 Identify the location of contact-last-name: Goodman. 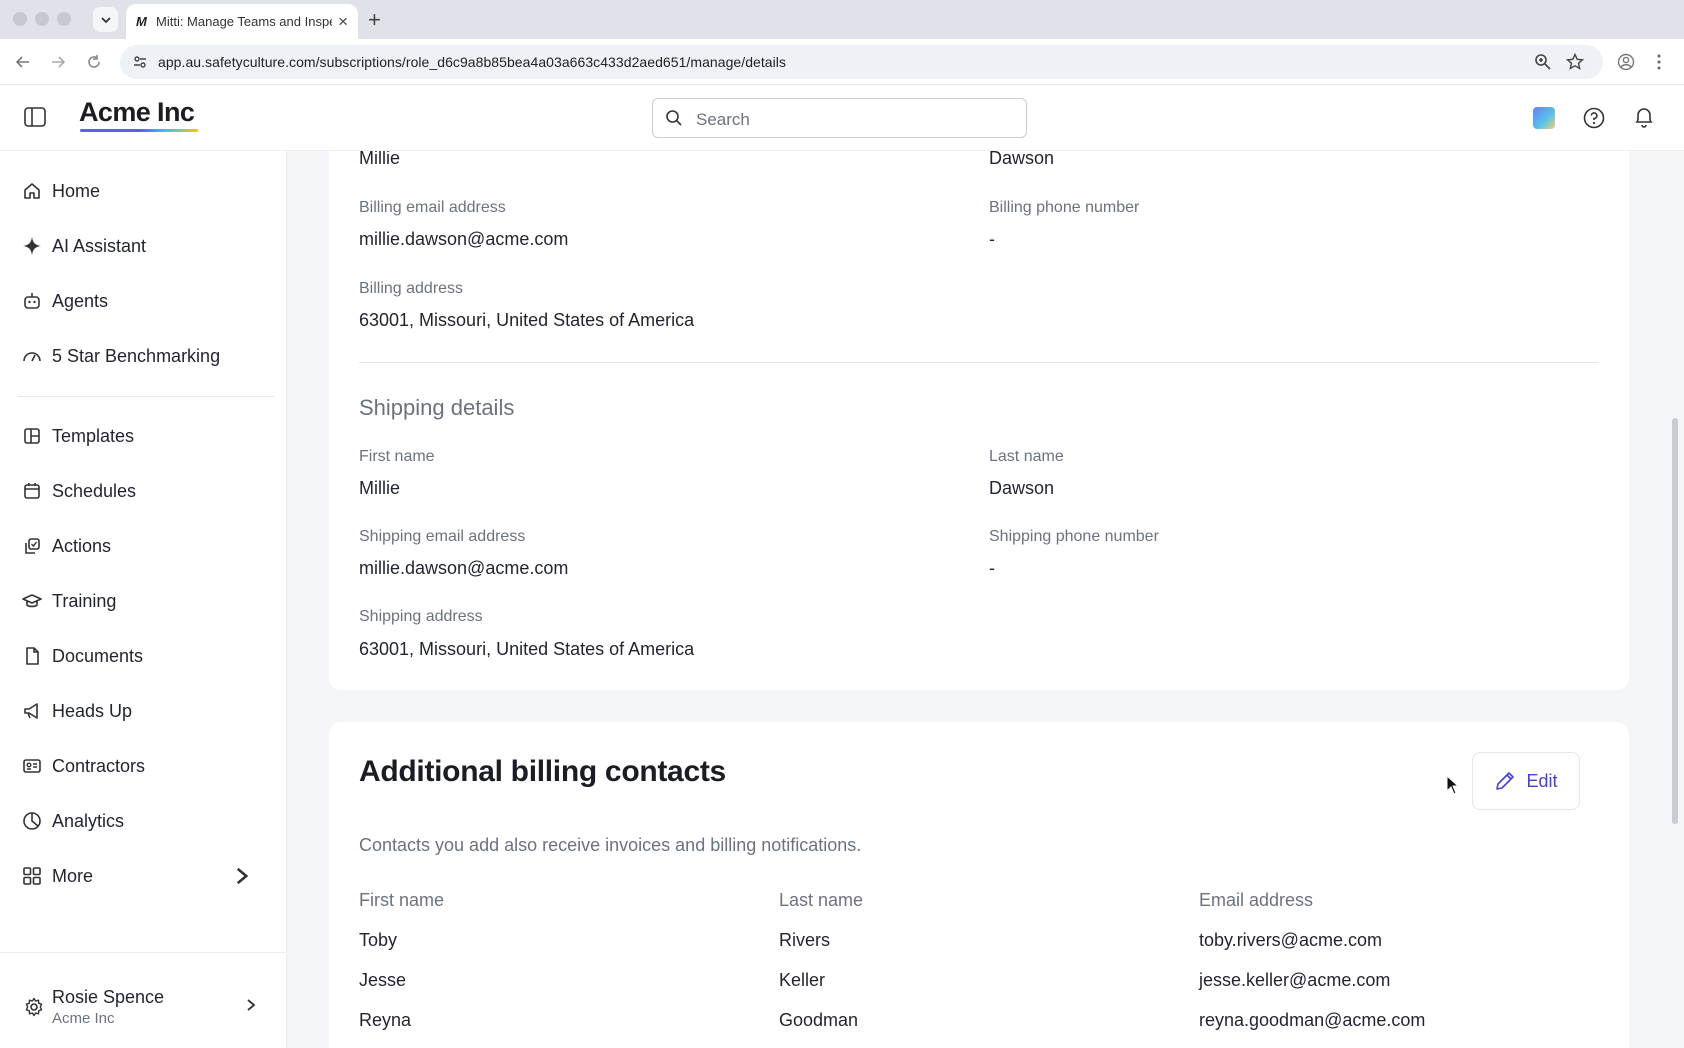
(819, 1020).